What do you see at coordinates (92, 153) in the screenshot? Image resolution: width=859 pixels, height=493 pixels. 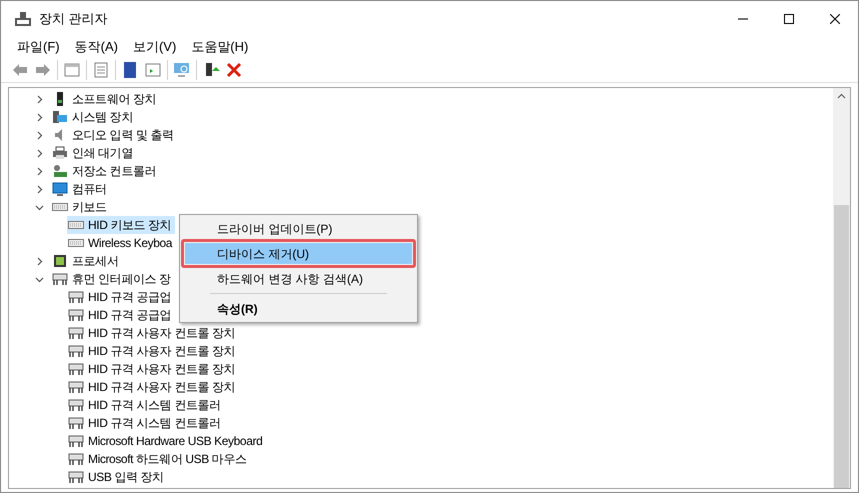 I see `tree-item: 인쇄 대기열` at bounding box center [92, 153].